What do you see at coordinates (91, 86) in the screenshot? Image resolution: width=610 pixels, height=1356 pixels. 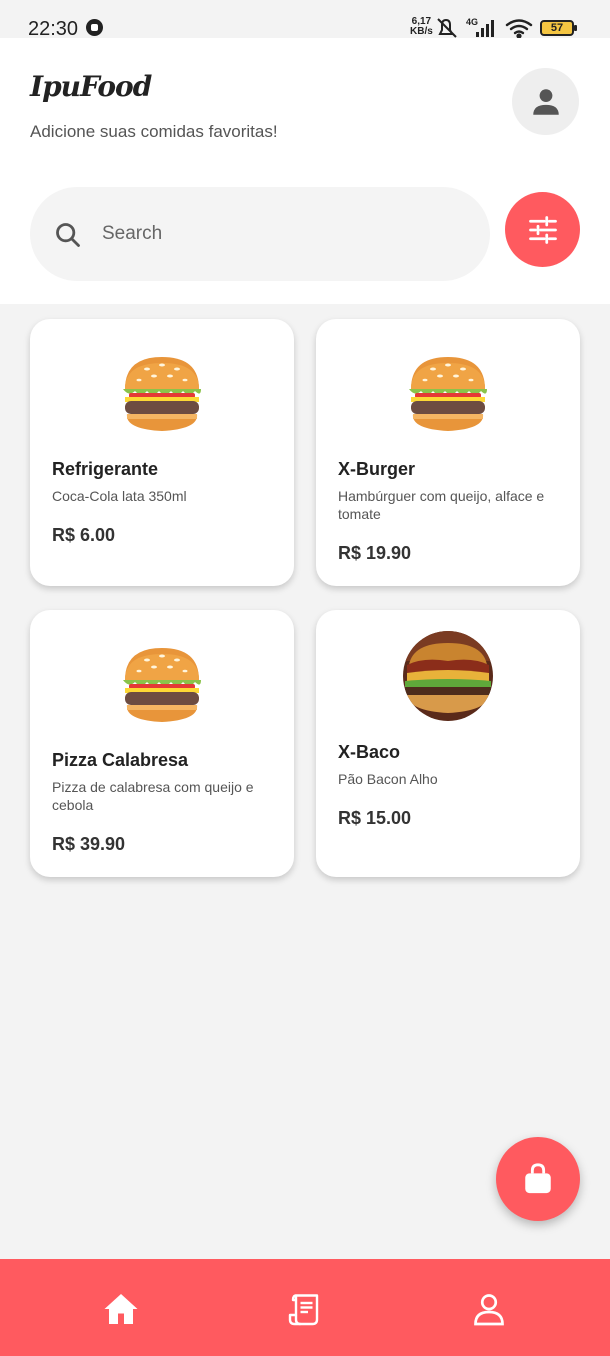 I see `app-logo: IpuFood` at bounding box center [91, 86].